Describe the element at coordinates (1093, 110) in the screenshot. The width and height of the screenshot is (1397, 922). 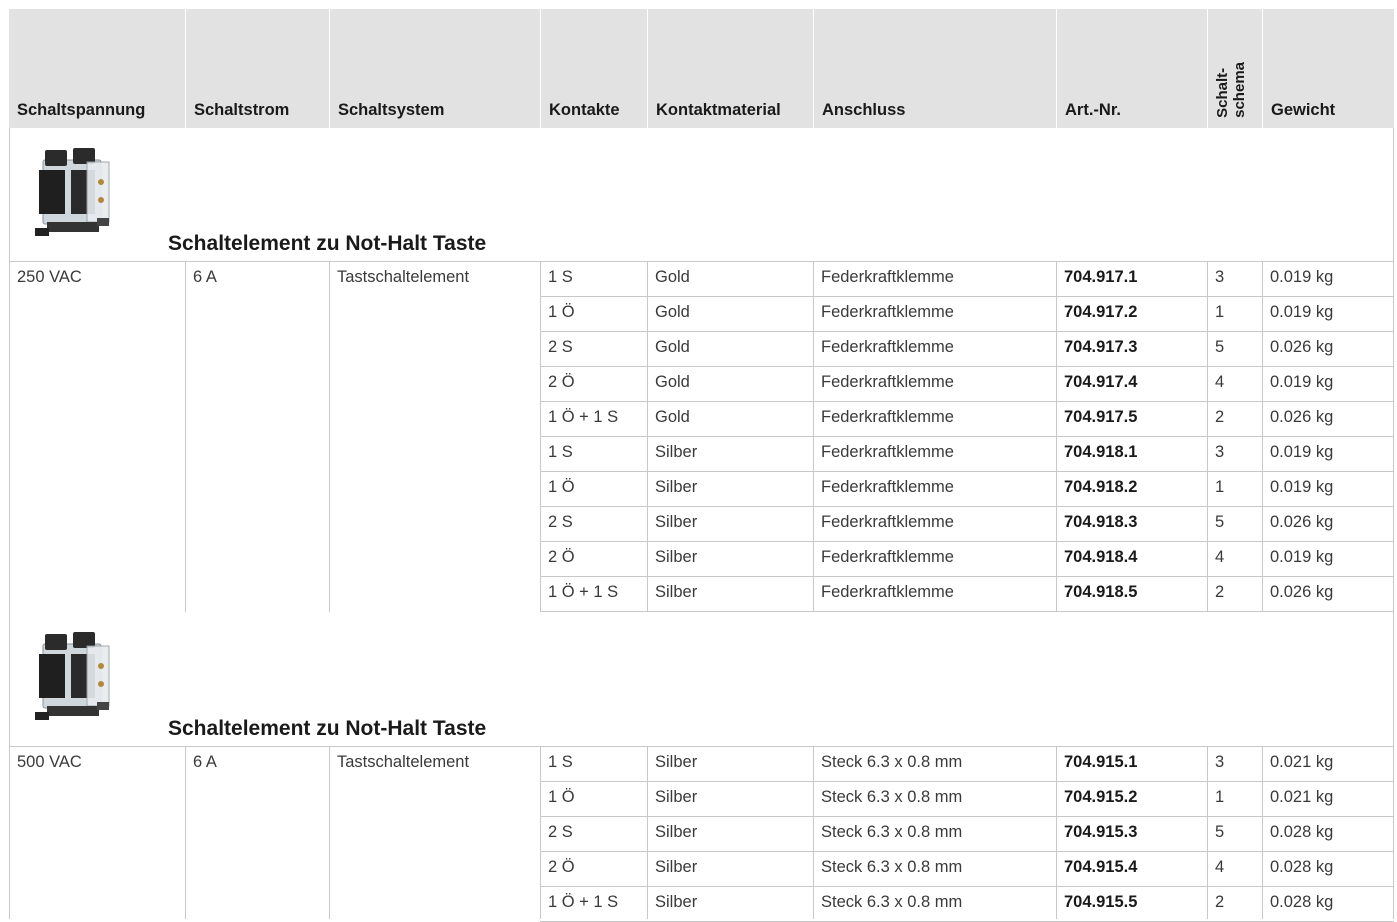
I see `header-label: Art.-Nr.` at that location.